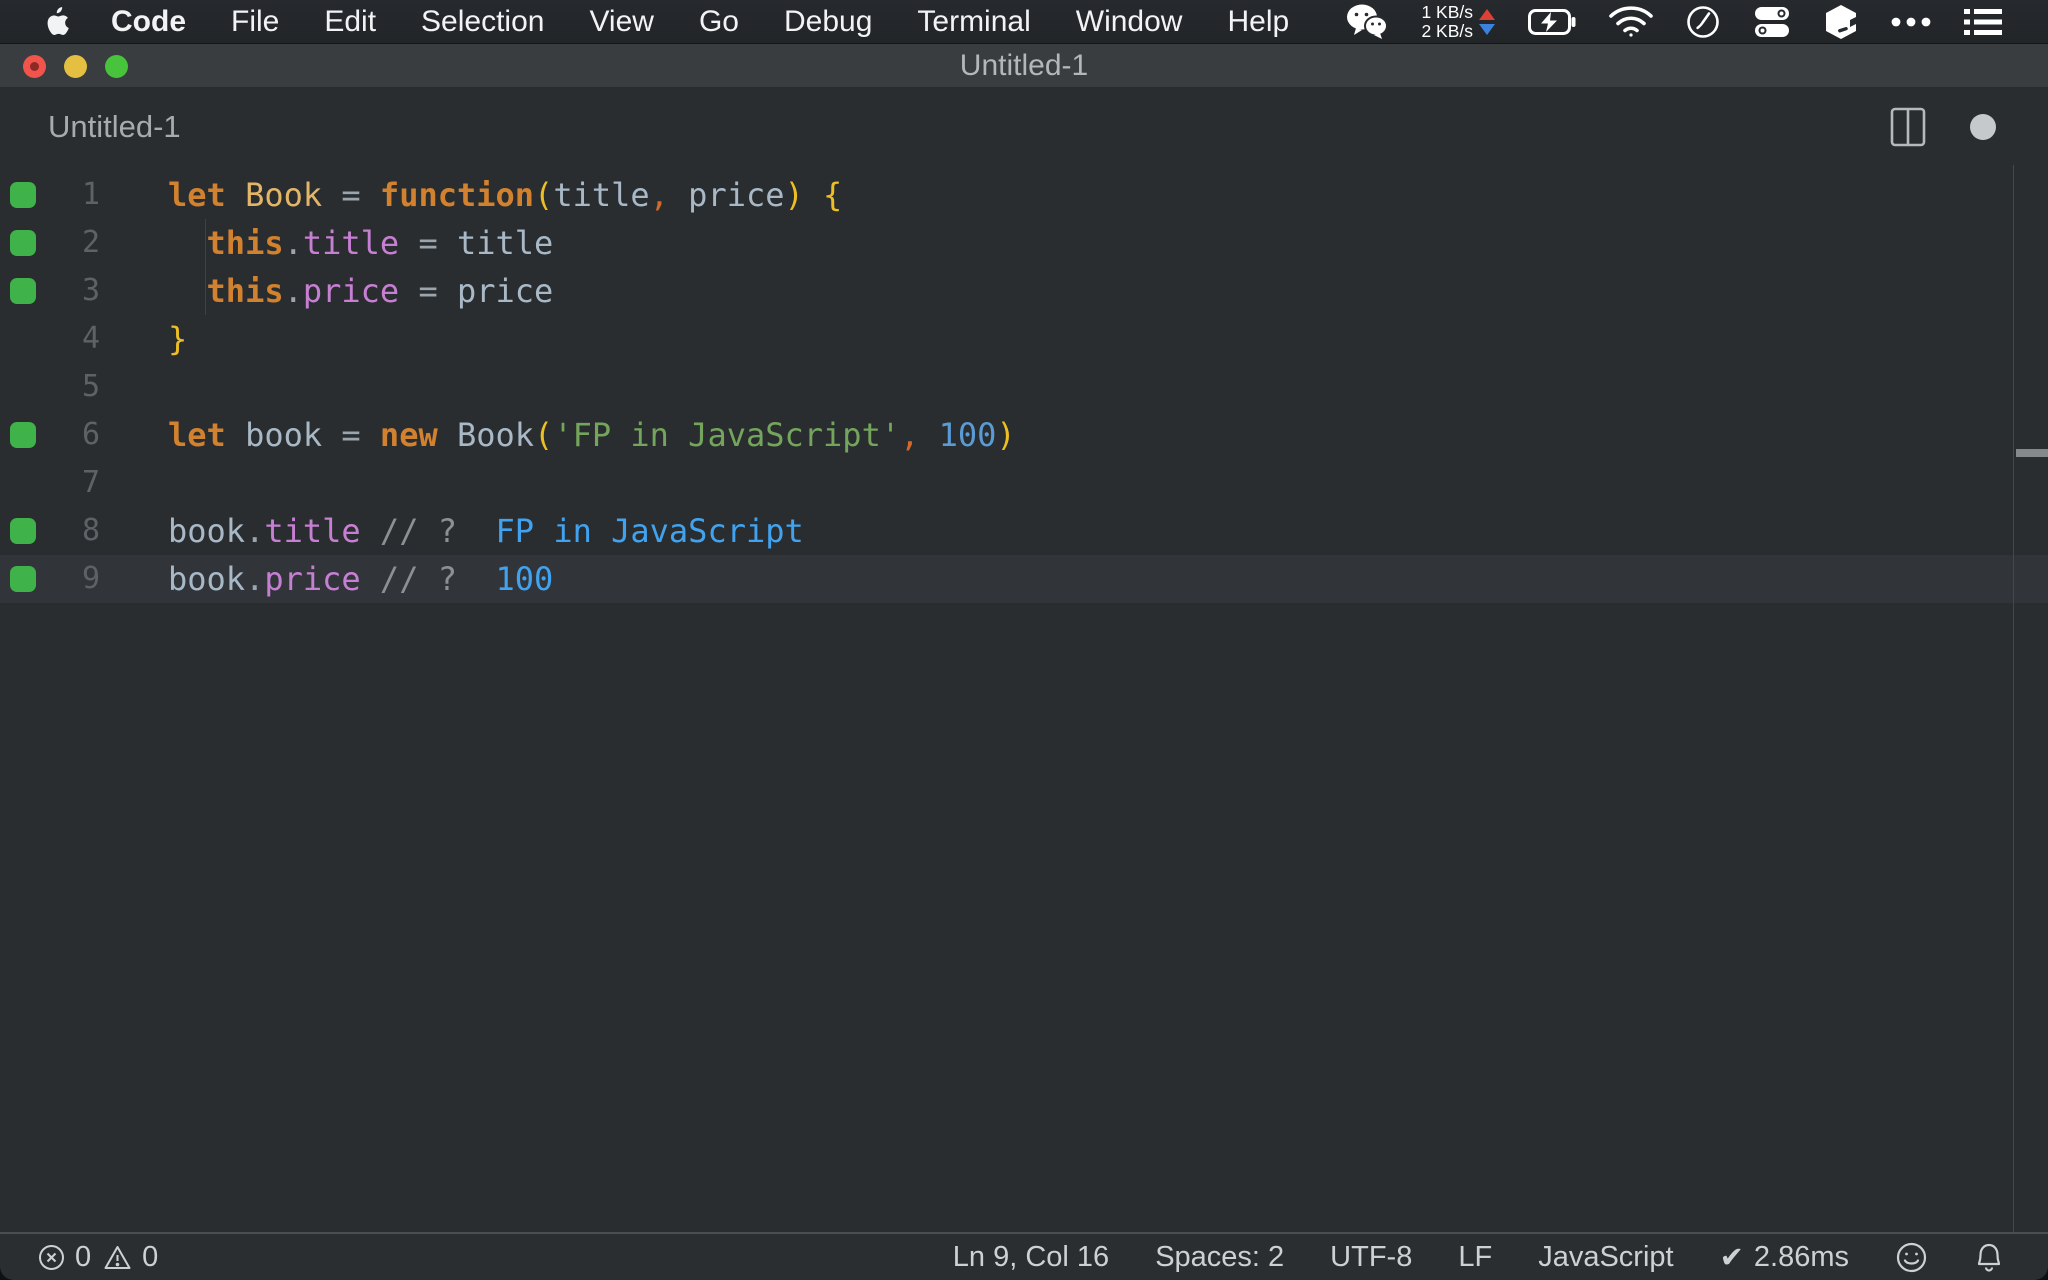  I want to click on error-count: 0, so click(83, 1256).